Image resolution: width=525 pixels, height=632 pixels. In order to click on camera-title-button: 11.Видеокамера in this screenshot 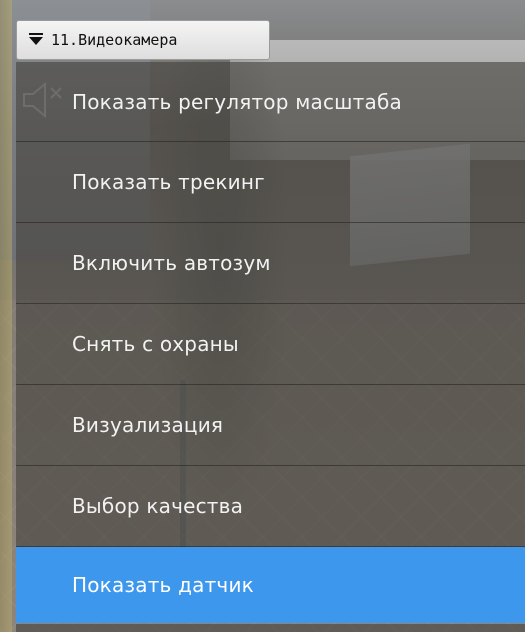, I will do `click(143, 40)`.